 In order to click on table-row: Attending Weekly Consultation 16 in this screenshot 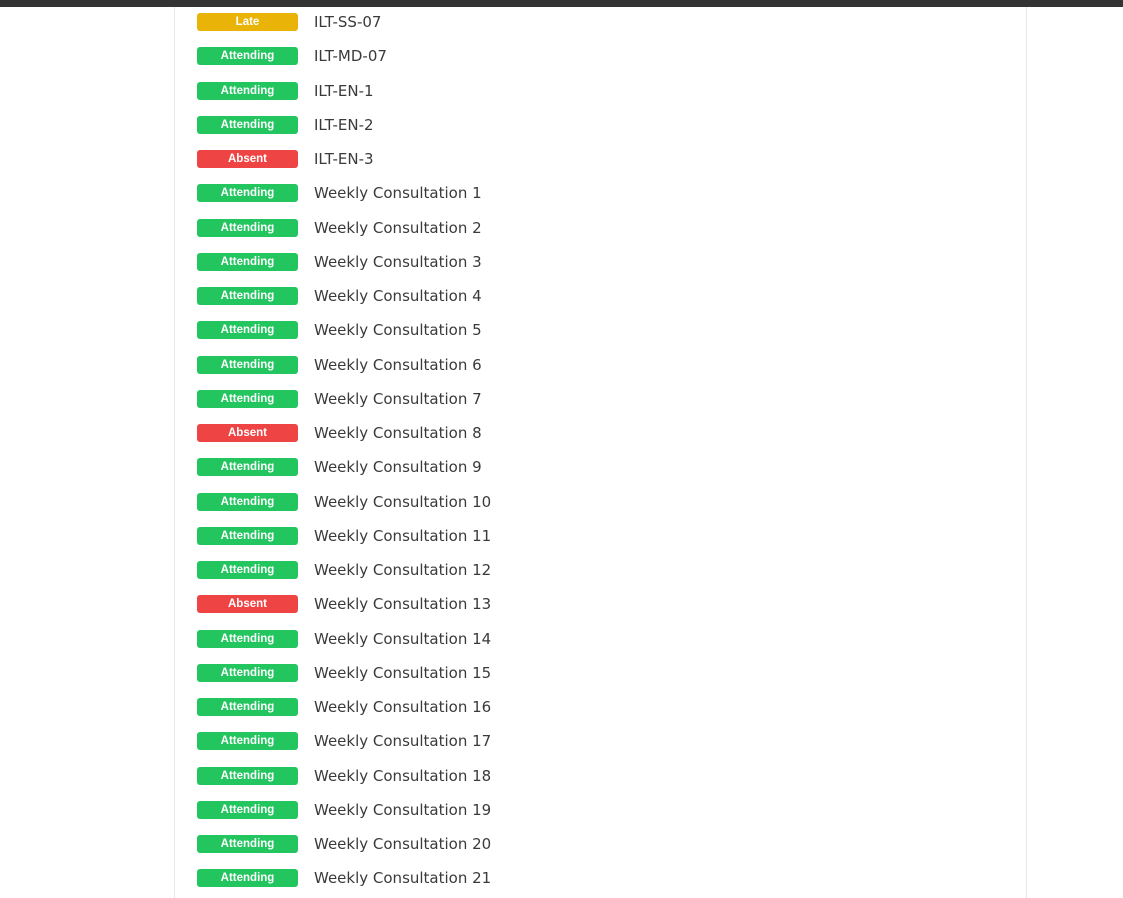, I will do `click(600, 707)`.